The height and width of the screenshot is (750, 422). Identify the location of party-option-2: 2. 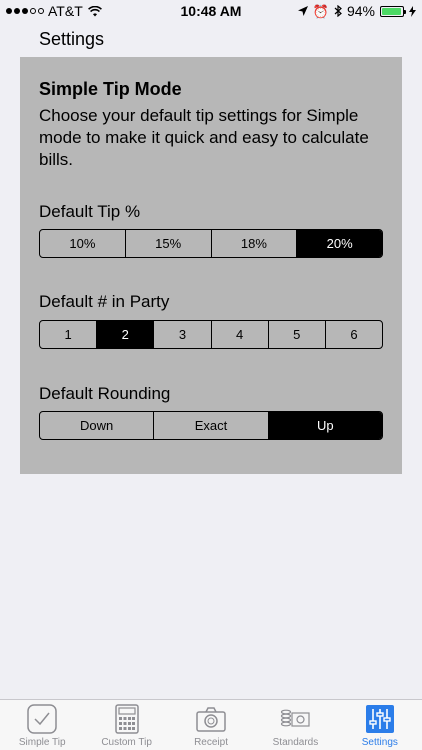
(126, 334).